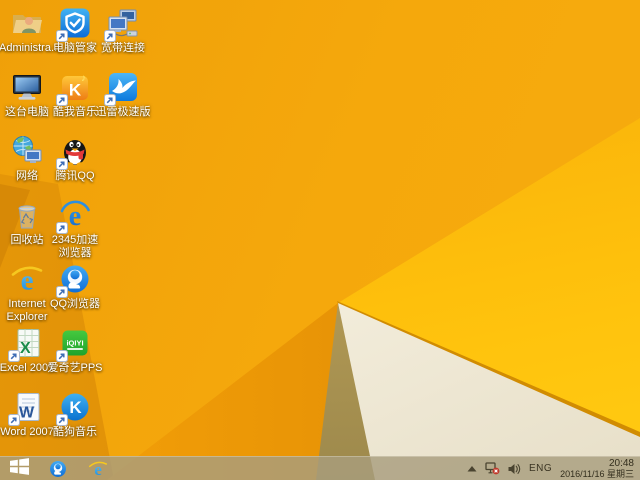  I want to click on desktop-icon-iqiyi-pps: iQIYI 爱奇艺PPS, so click(75, 350).